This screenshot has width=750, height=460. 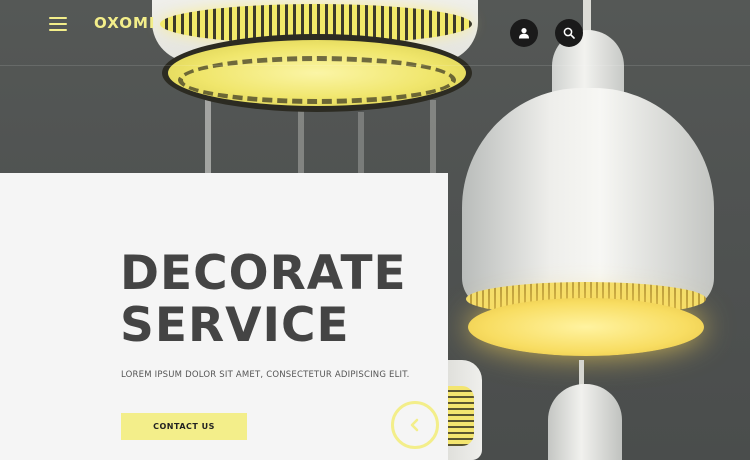 I want to click on hero-title: DECORATE SERVICE, so click(x=263, y=300).